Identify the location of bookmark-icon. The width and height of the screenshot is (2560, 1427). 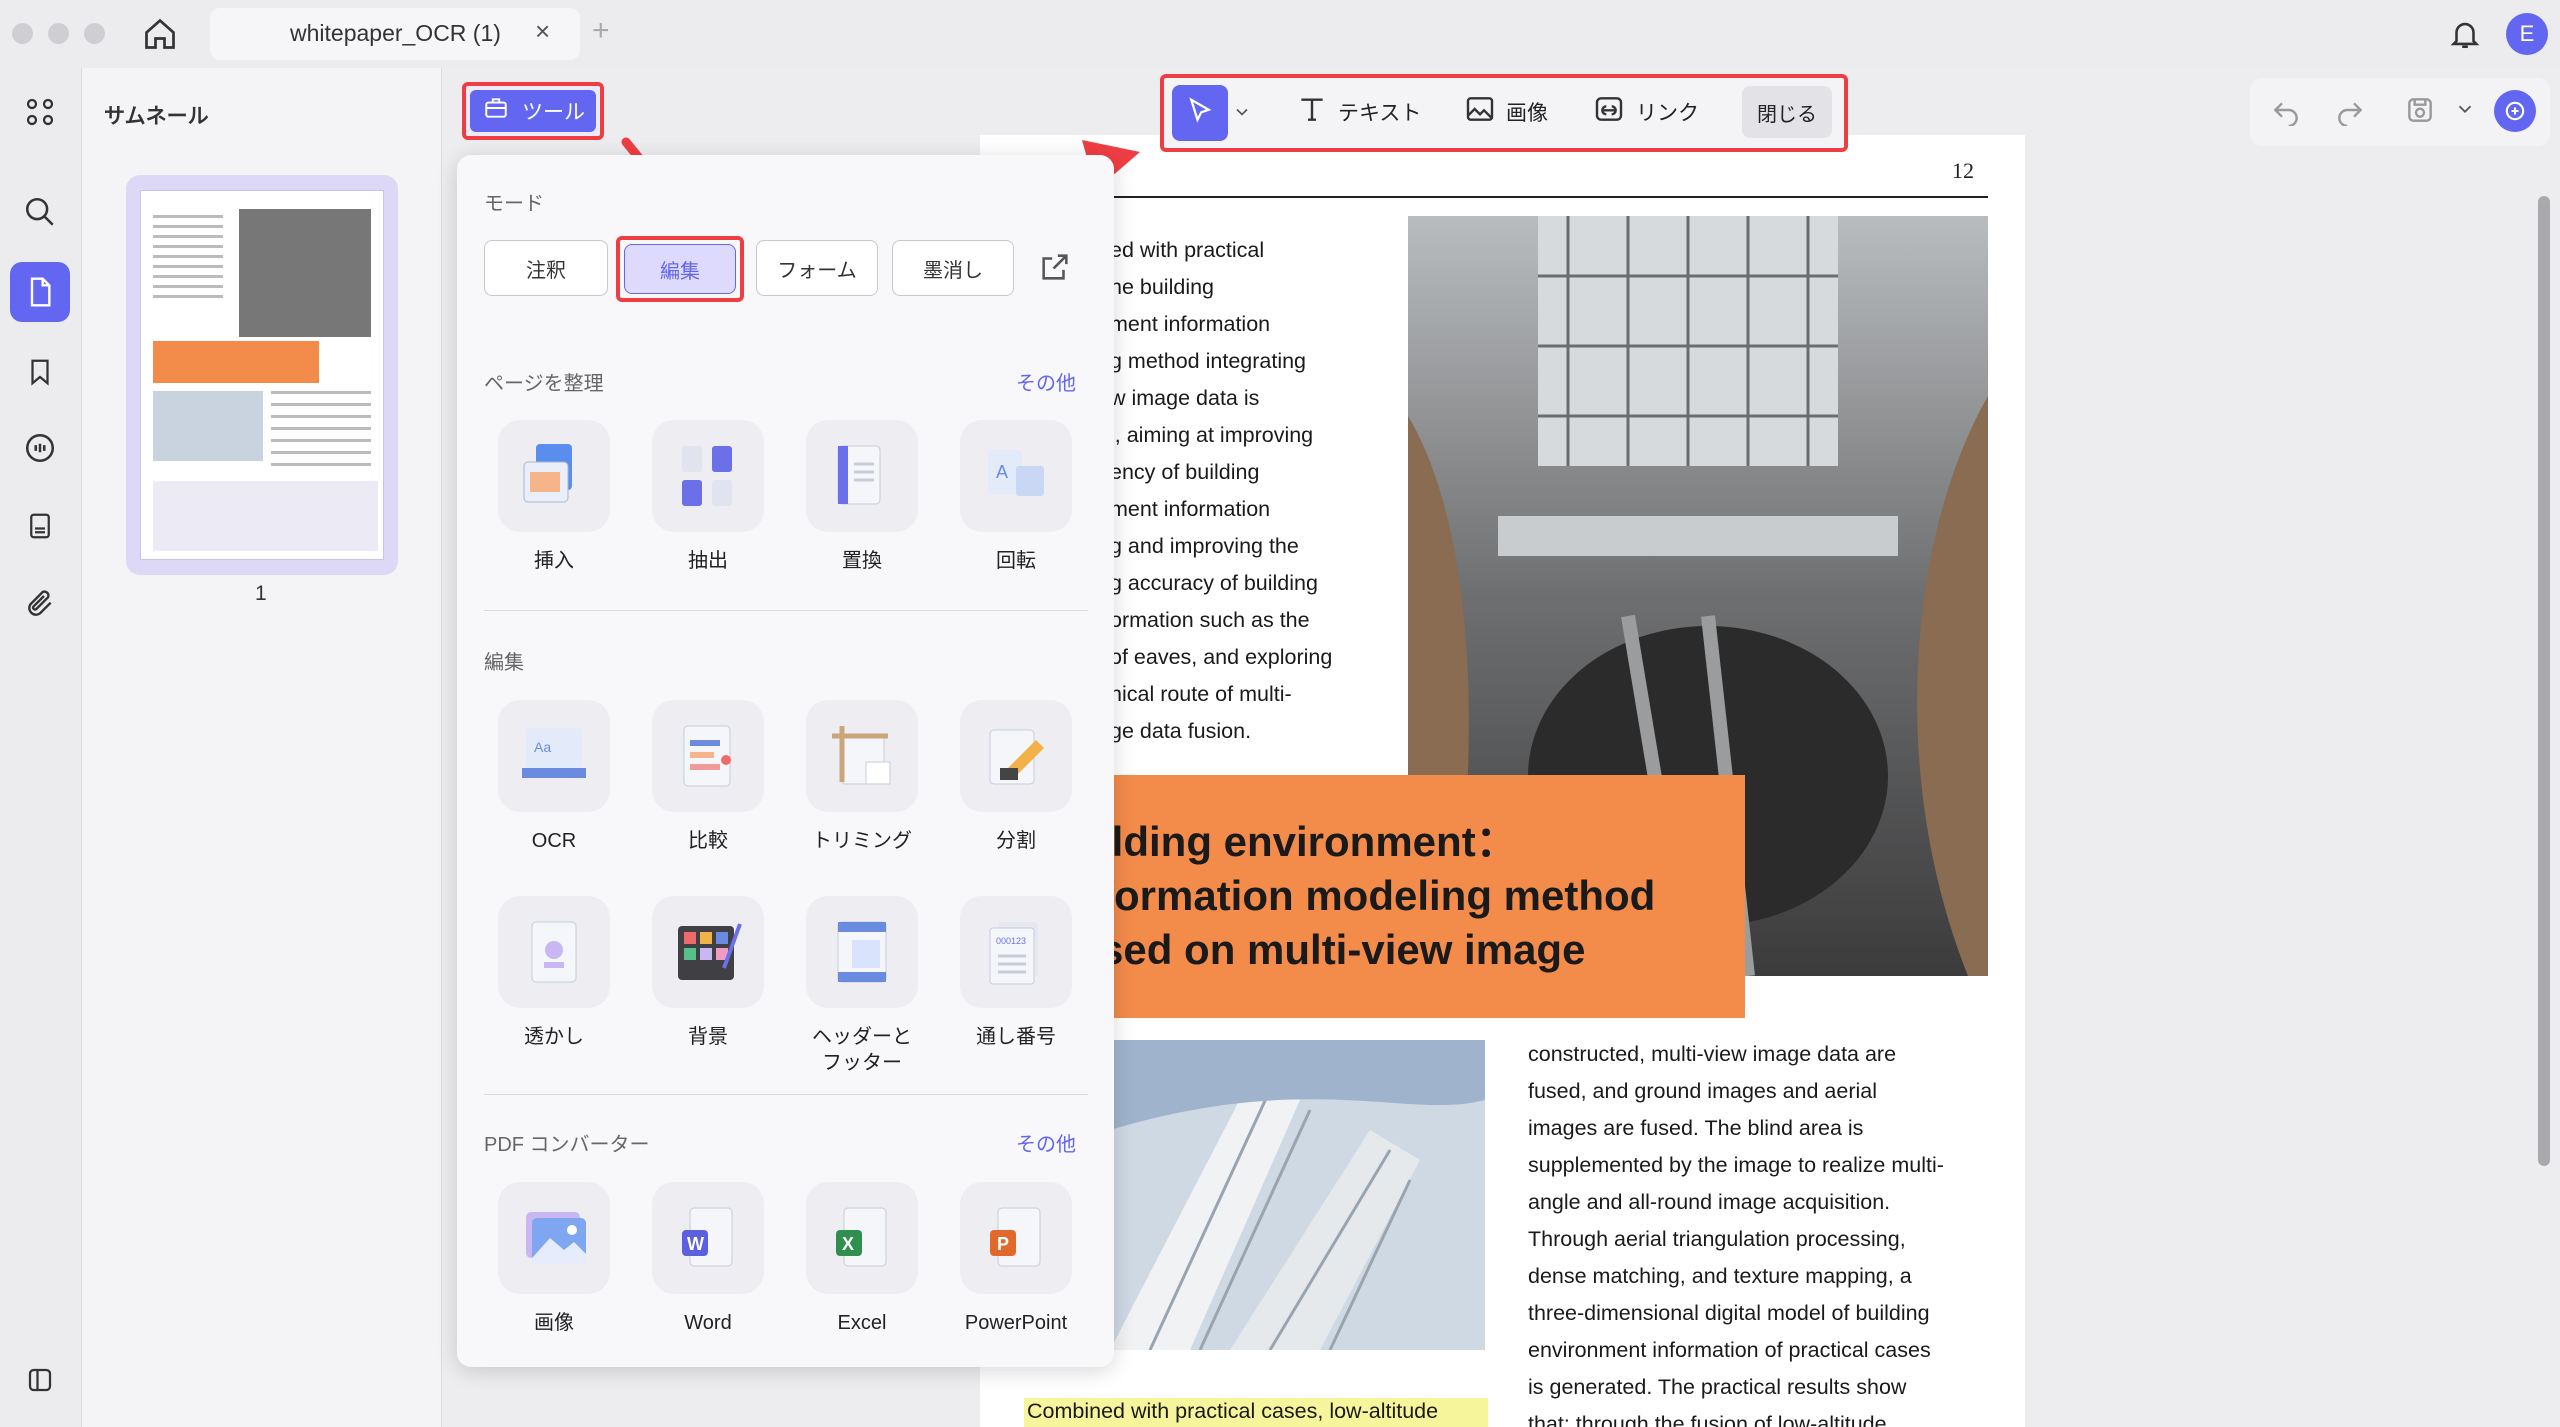
(40, 372).